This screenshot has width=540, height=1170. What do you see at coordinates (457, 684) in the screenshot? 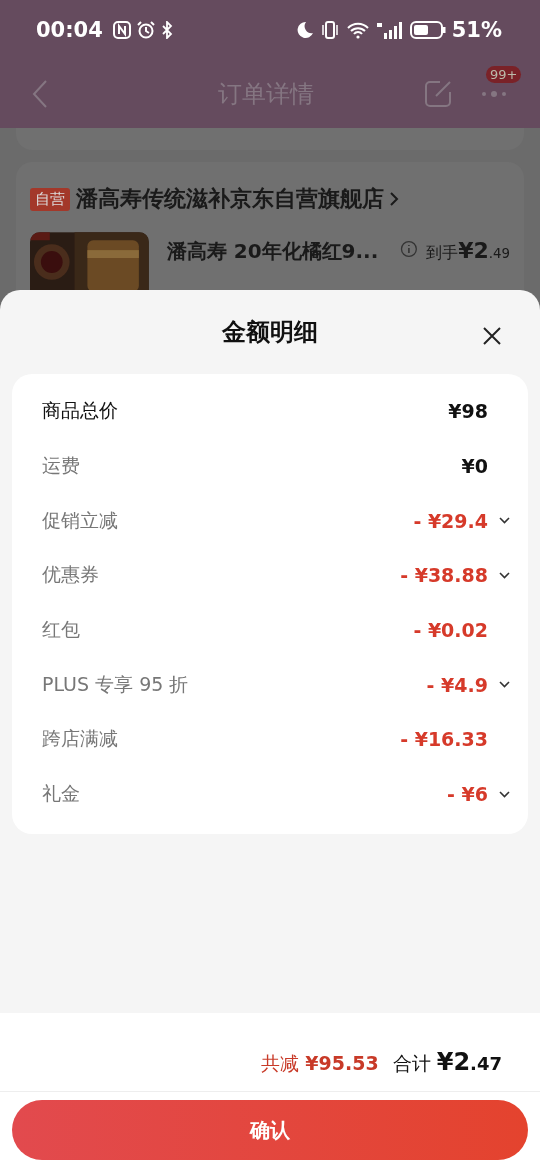
I see `fee-amount: - ¥4.9` at bounding box center [457, 684].